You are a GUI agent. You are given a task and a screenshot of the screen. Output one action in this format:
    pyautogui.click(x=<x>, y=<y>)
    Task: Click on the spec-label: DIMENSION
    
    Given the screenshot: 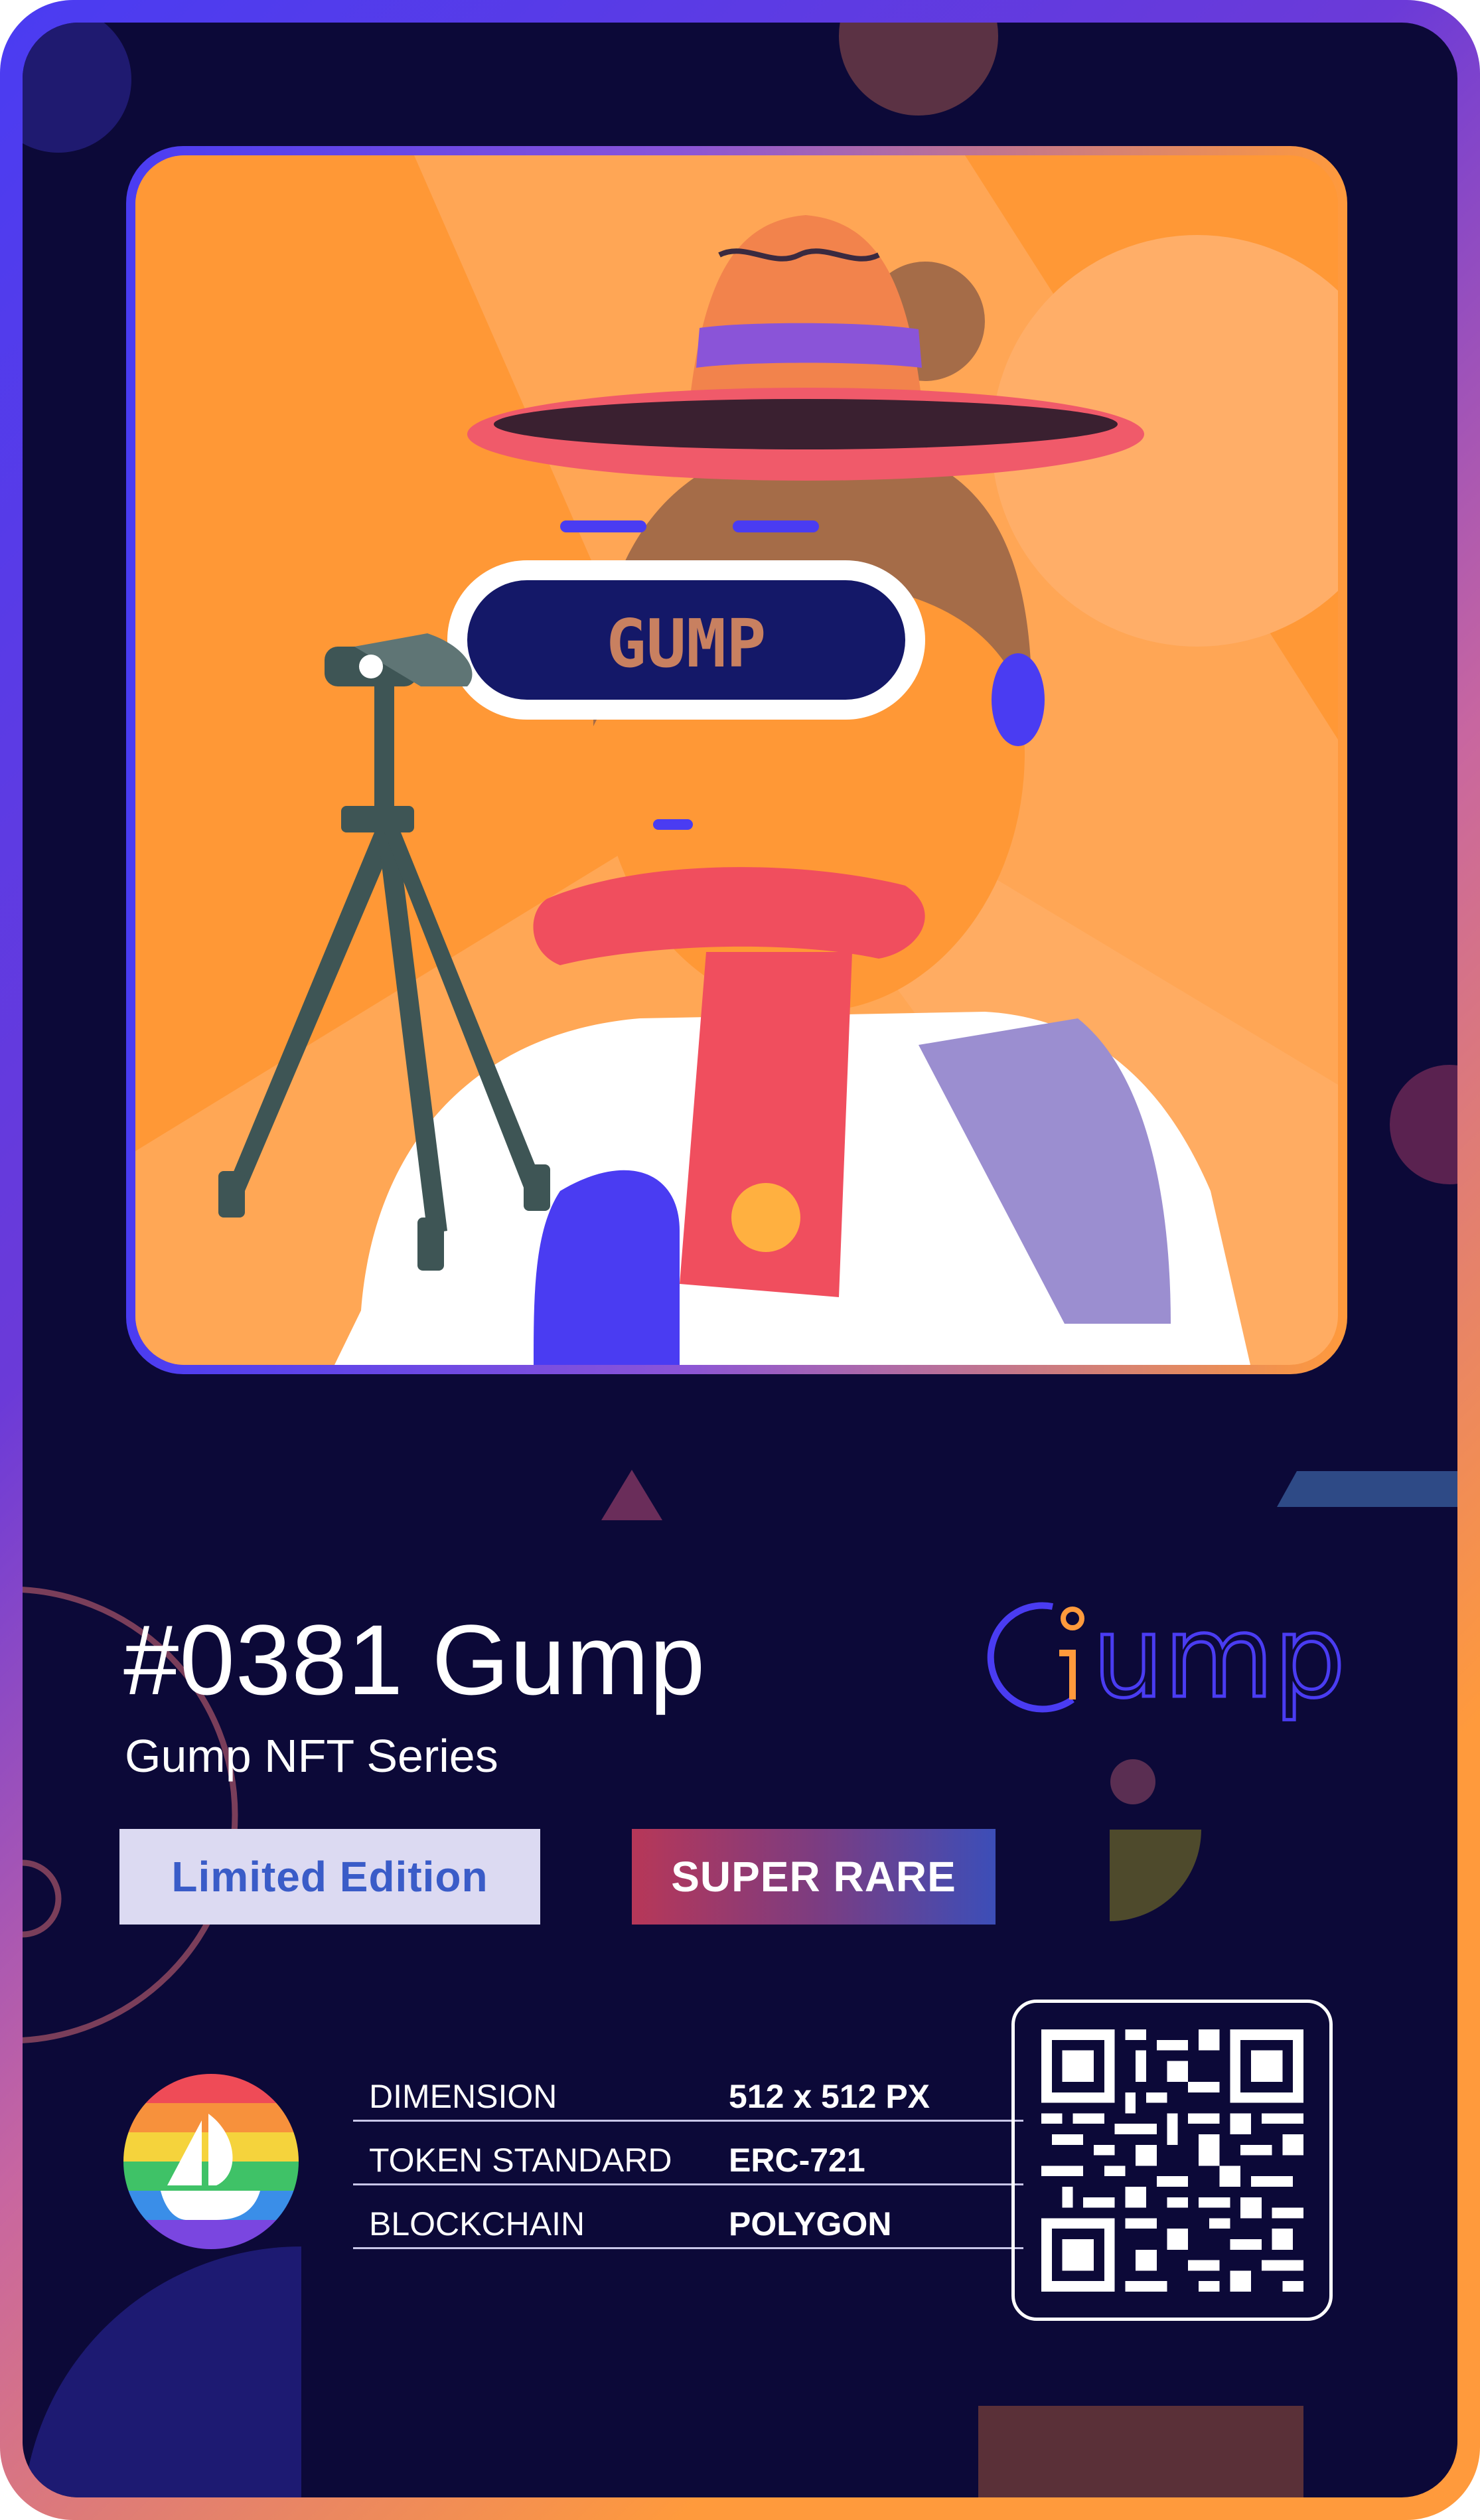 What is the action you would take?
    pyautogui.click(x=463, y=2096)
    